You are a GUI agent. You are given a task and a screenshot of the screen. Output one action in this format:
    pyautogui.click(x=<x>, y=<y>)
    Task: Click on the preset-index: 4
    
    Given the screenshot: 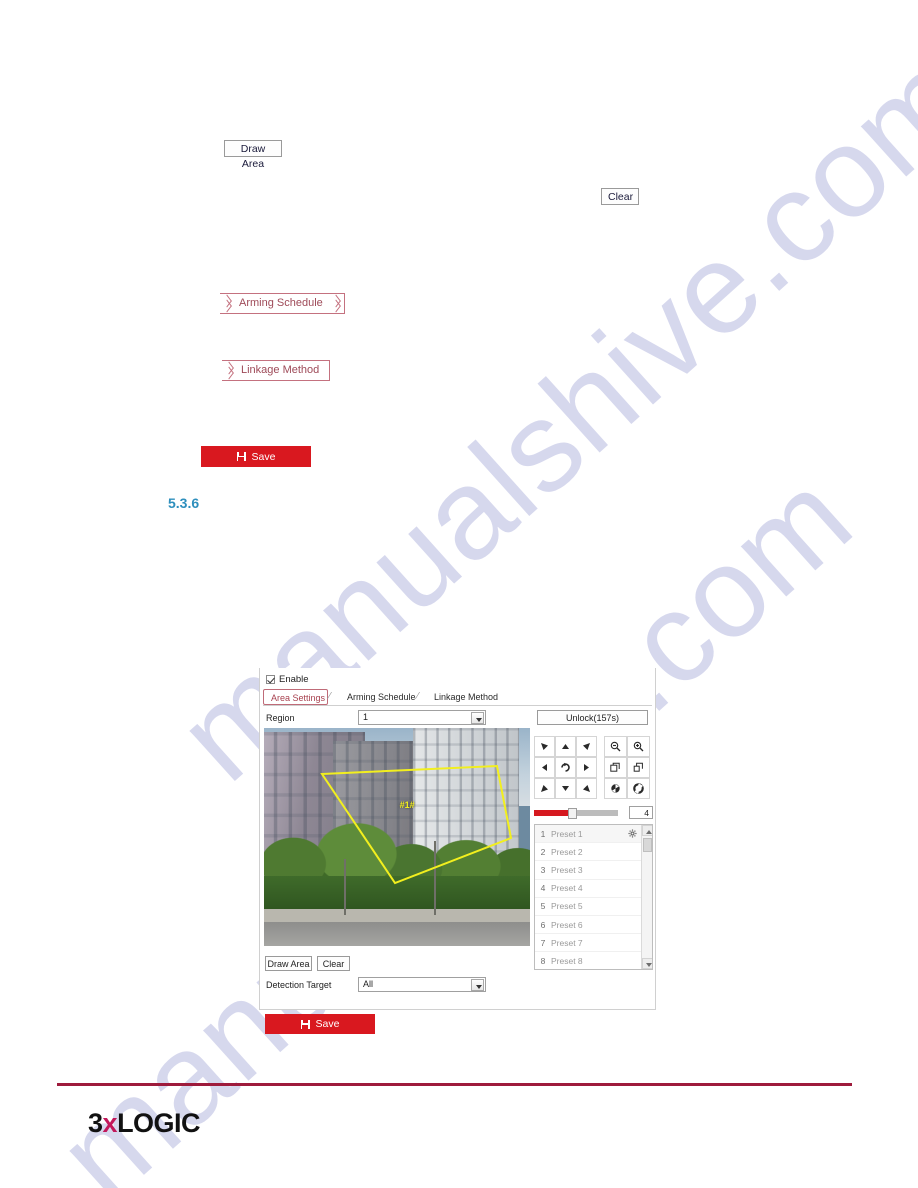 What is the action you would take?
    pyautogui.click(x=543, y=888)
    